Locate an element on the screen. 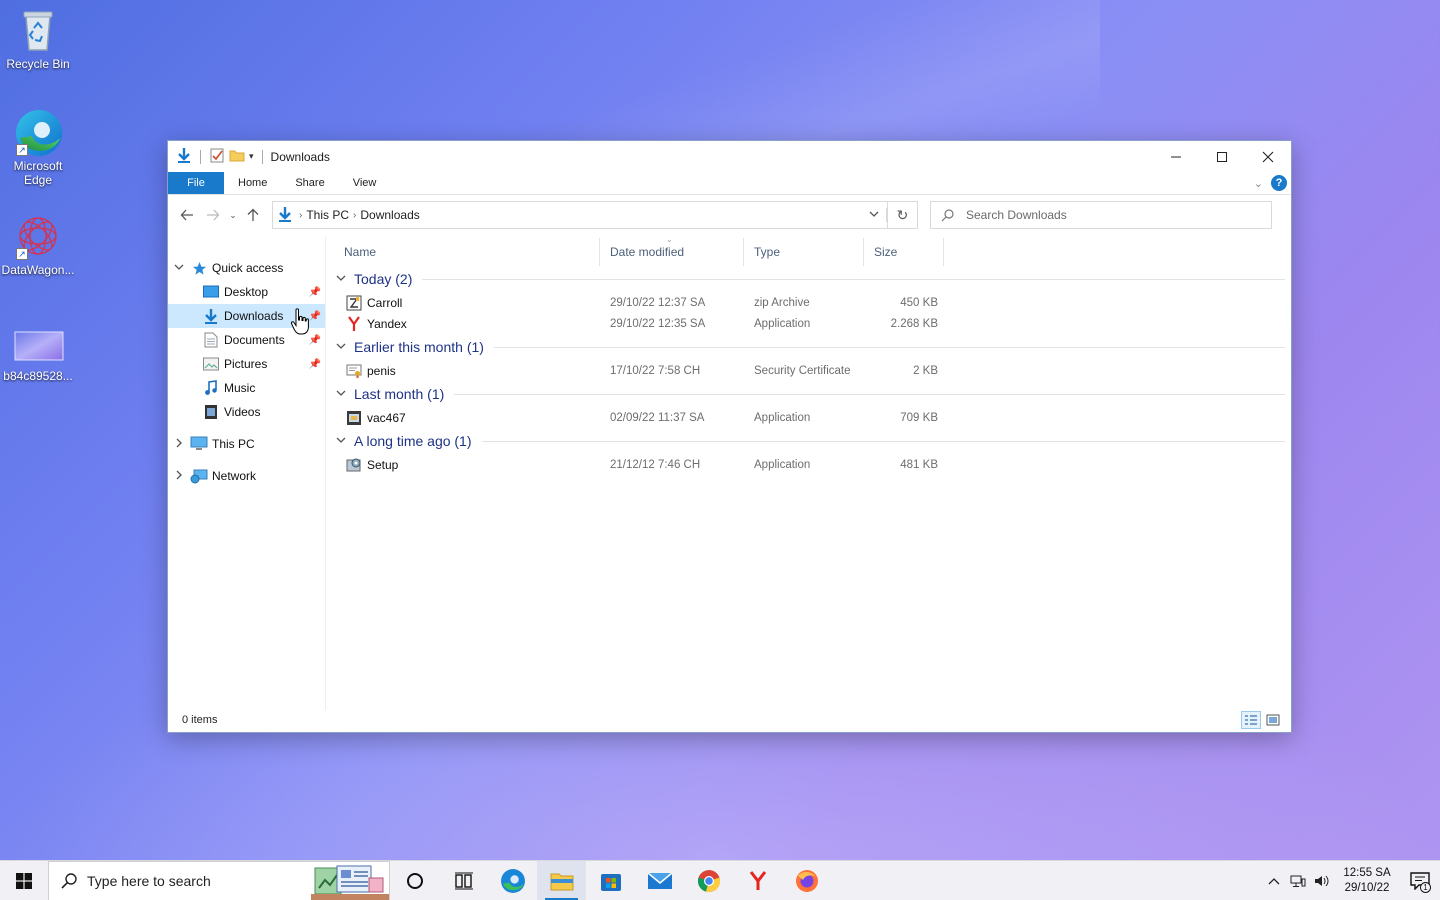 The height and width of the screenshot is (900, 1440). collapse-chevron-icon is located at coordinates (179, 268).